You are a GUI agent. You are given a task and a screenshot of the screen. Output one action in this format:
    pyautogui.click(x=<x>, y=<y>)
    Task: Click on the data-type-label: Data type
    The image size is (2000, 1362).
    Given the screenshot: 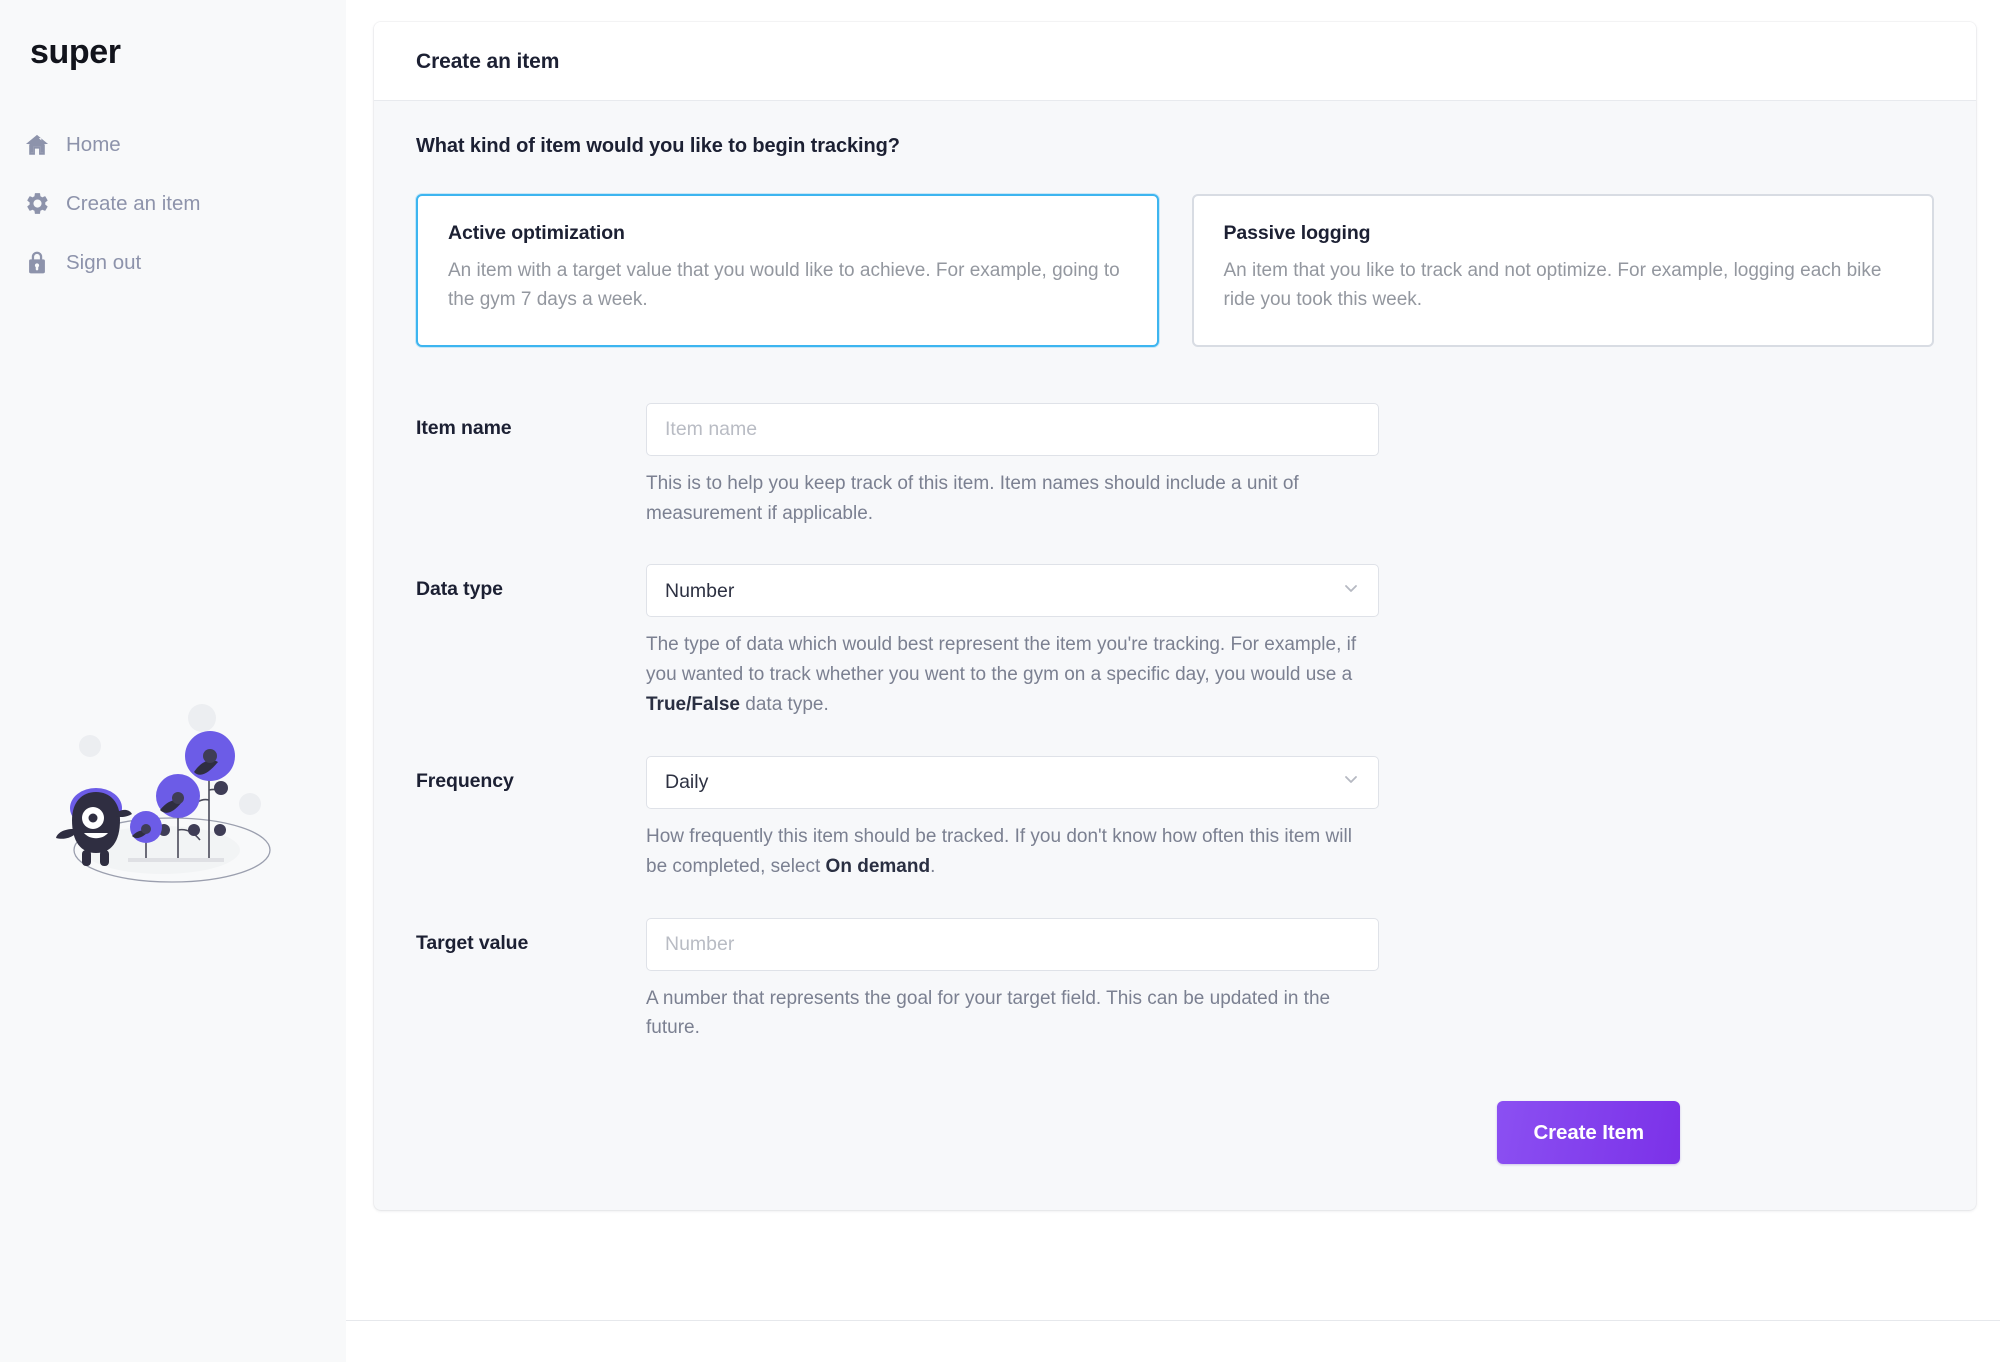 What is the action you would take?
    pyautogui.click(x=459, y=589)
    